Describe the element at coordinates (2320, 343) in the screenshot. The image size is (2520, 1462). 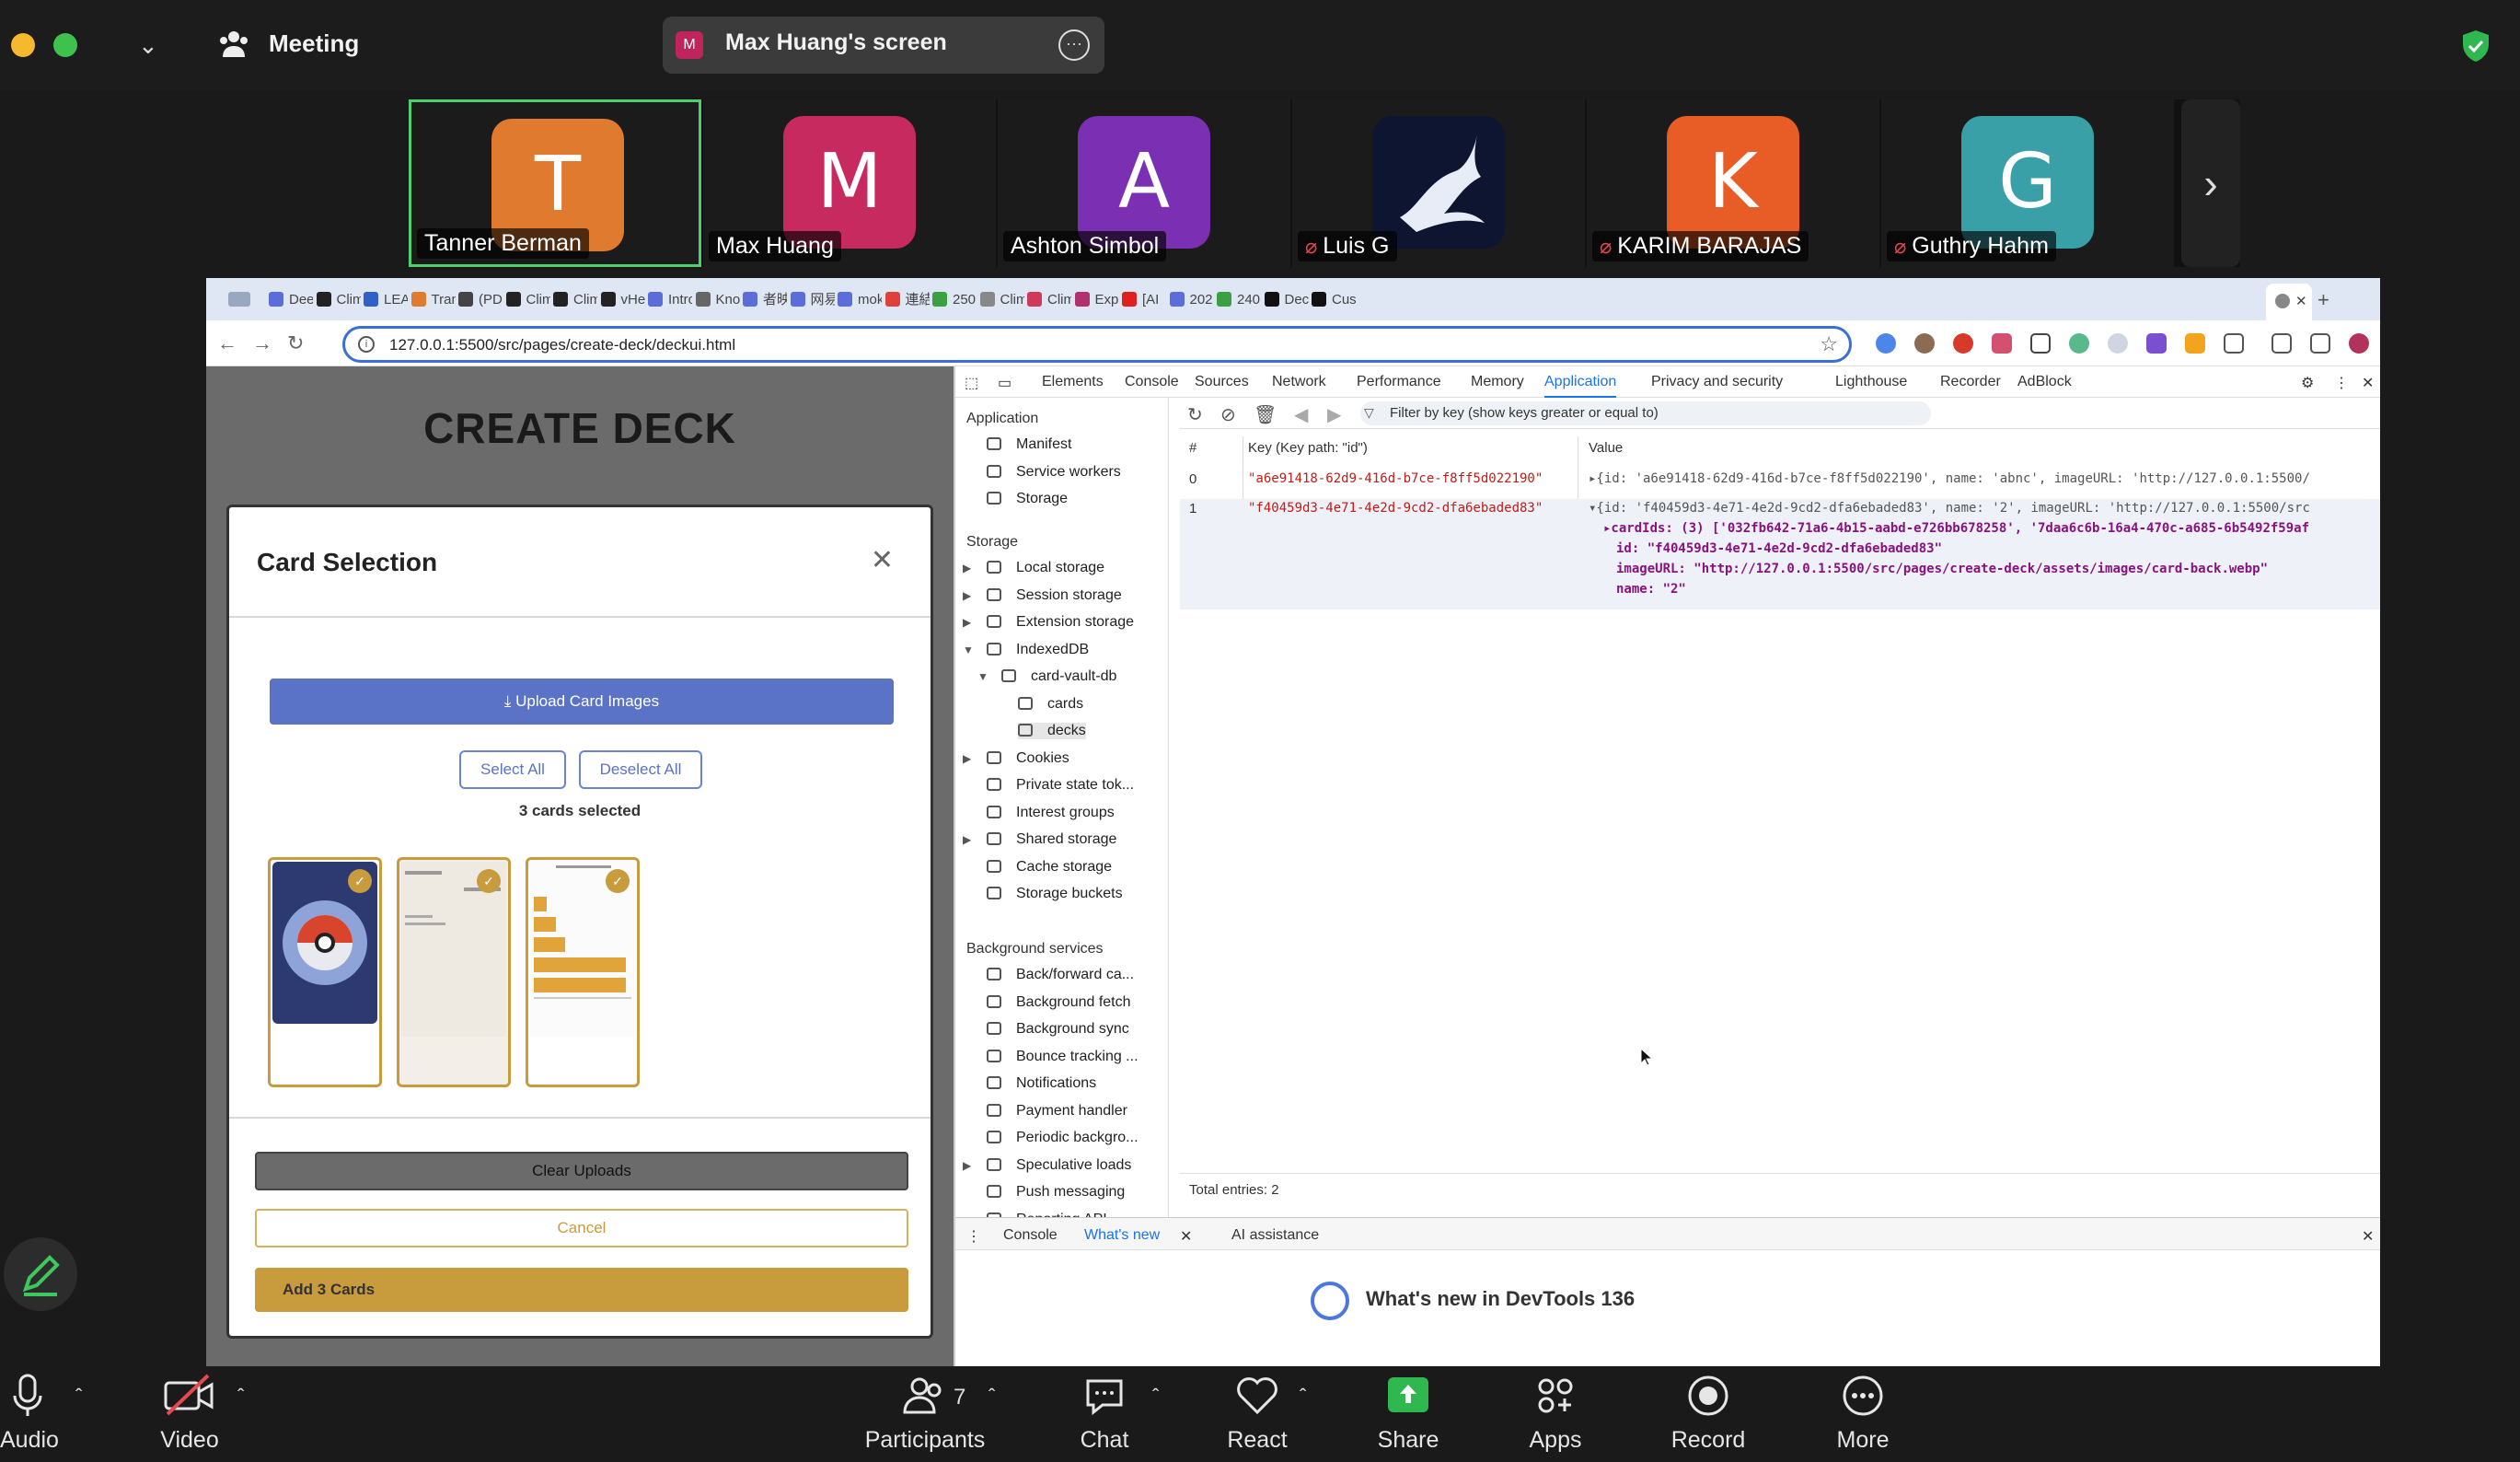
I see `side-panel-icon` at that location.